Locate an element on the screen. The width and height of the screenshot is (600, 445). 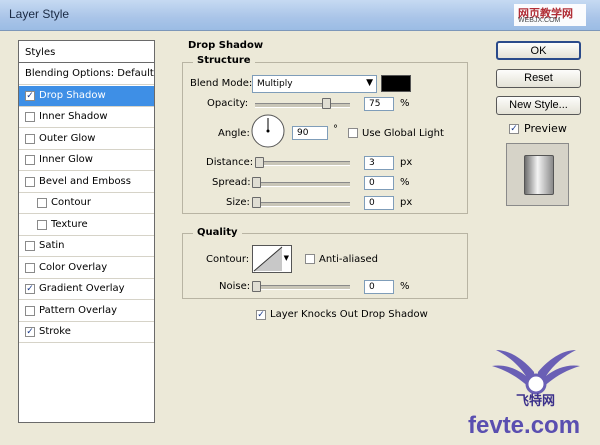
style-item-gradient-overlay: ✓ Gradient Overlay is located at coordinates (86, 289).